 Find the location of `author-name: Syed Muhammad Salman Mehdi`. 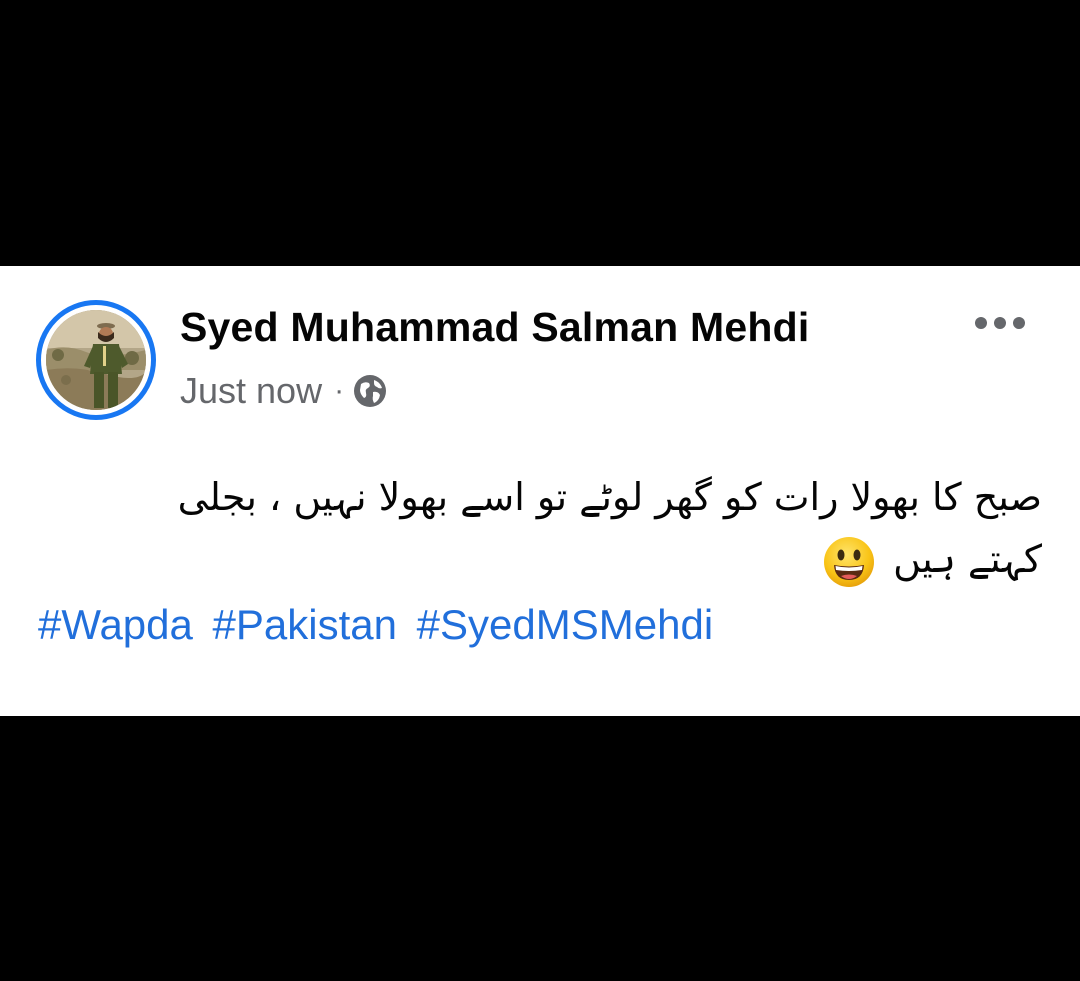

author-name: Syed Muhammad Salman Mehdi is located at coordinates (494, 327).